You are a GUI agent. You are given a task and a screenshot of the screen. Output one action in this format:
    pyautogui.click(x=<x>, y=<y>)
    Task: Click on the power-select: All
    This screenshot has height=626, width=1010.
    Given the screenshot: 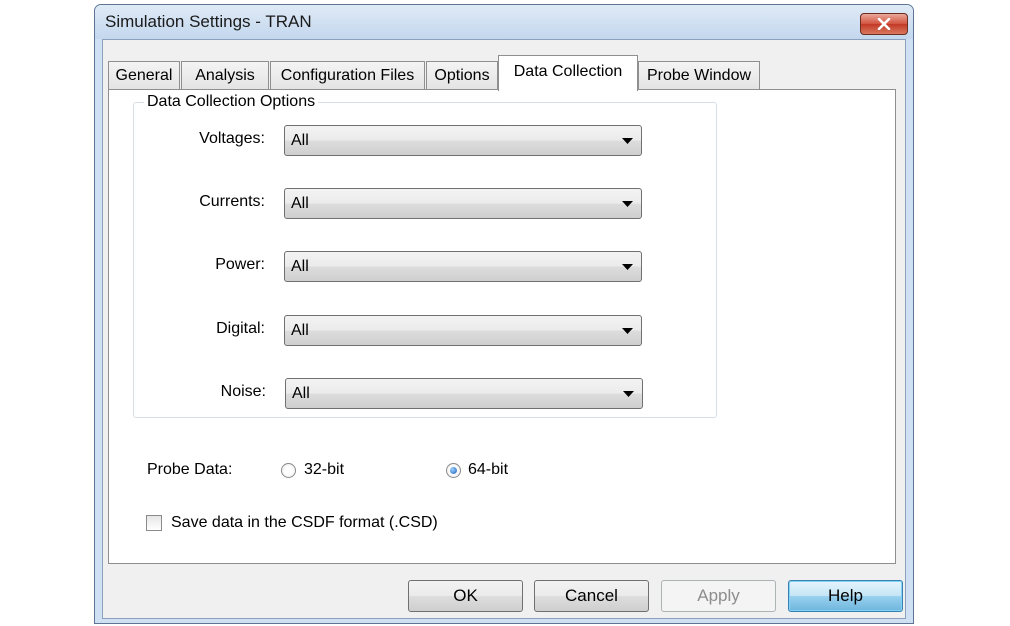 What is the action you would take?
    pyautogui.click(x=463, y=266)
    